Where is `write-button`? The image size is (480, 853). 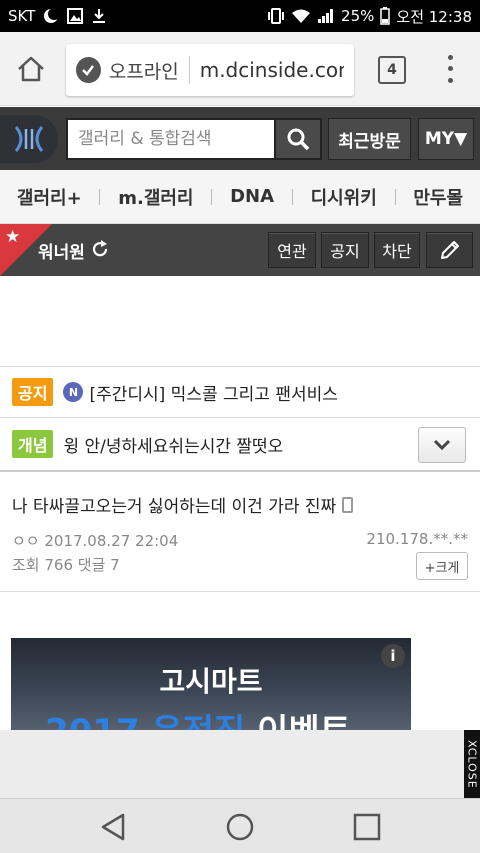
write-button is located at coordinates (449, 250).